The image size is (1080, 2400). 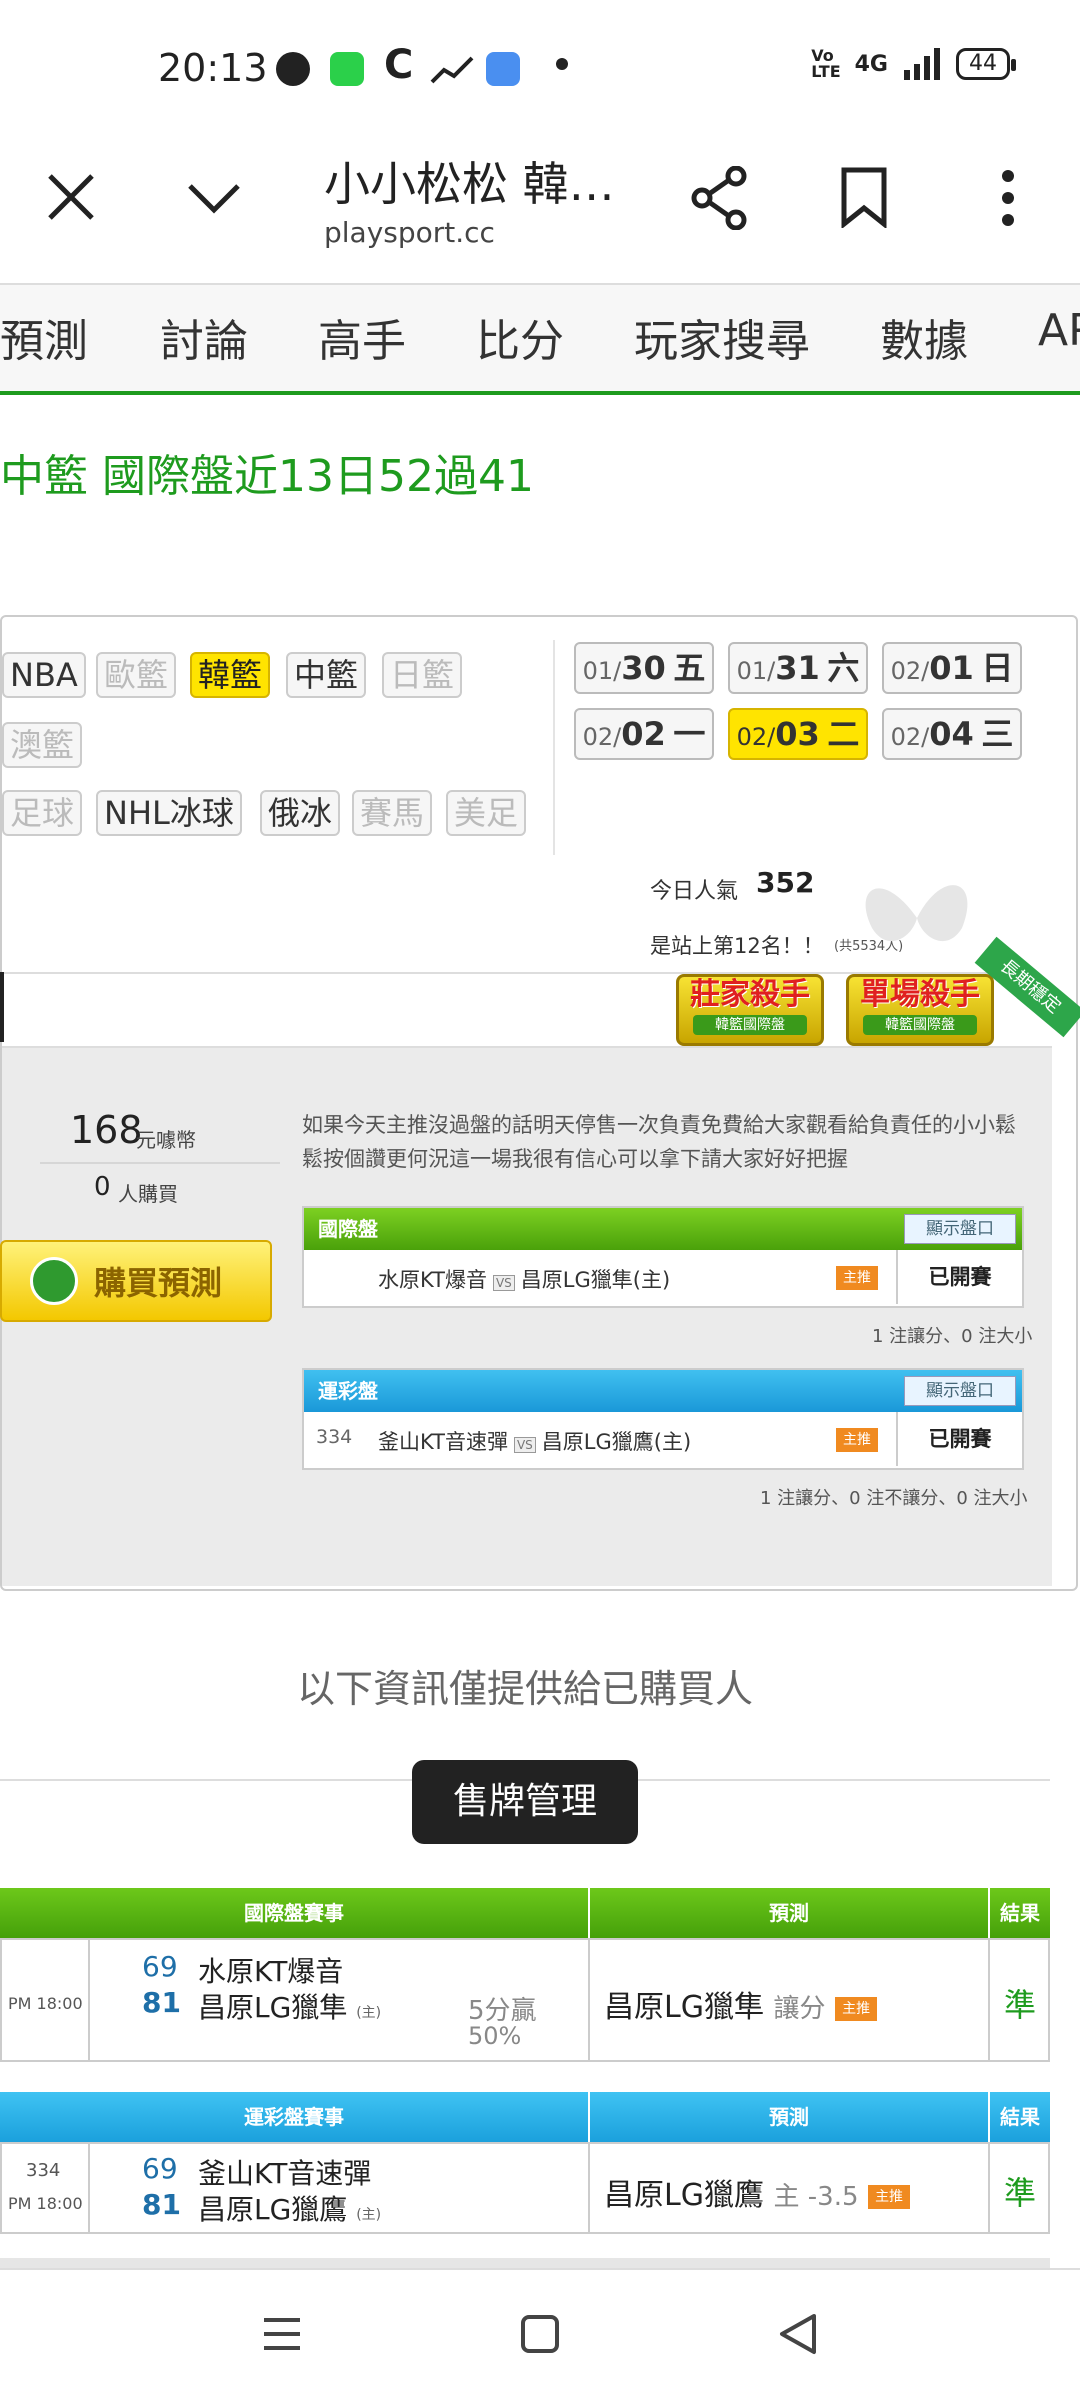 What do you see at coordinates (158, 1281) in the screenshot?
I see `buy-prediction-label: 購買預測` at bounding box center [158, 1281].